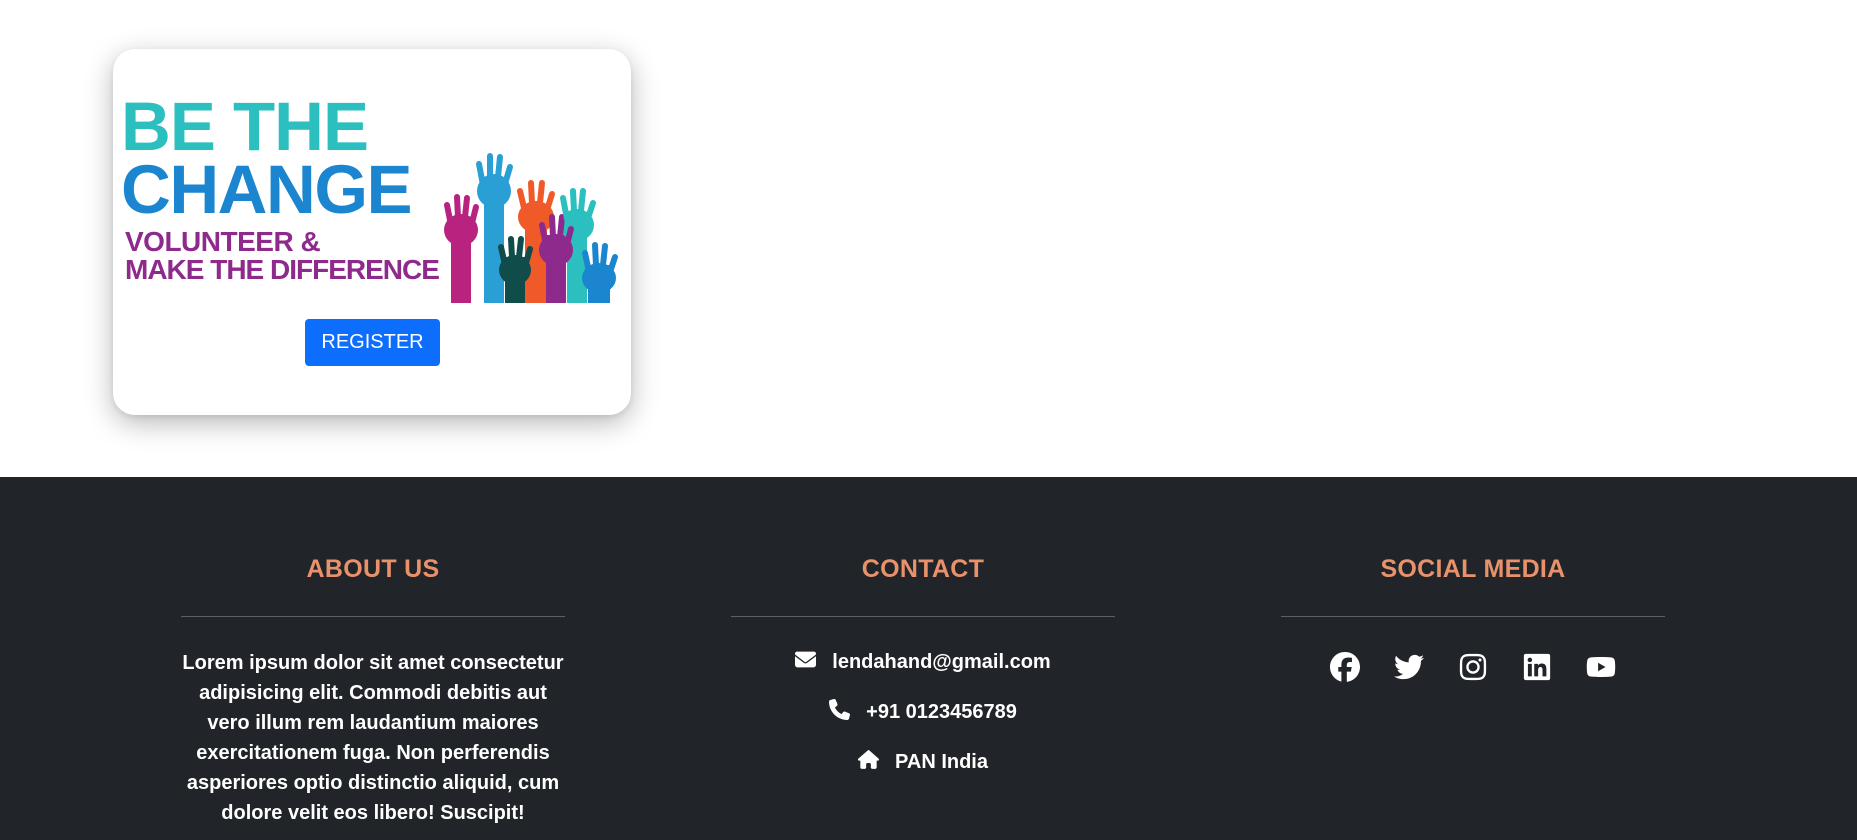 The width and height of the screenshot is (1857, 840). What do you see at coordinates (923, 569) in the screenshot?
I see `contact-heading: CONTACT` at bounding box center [923, 569].